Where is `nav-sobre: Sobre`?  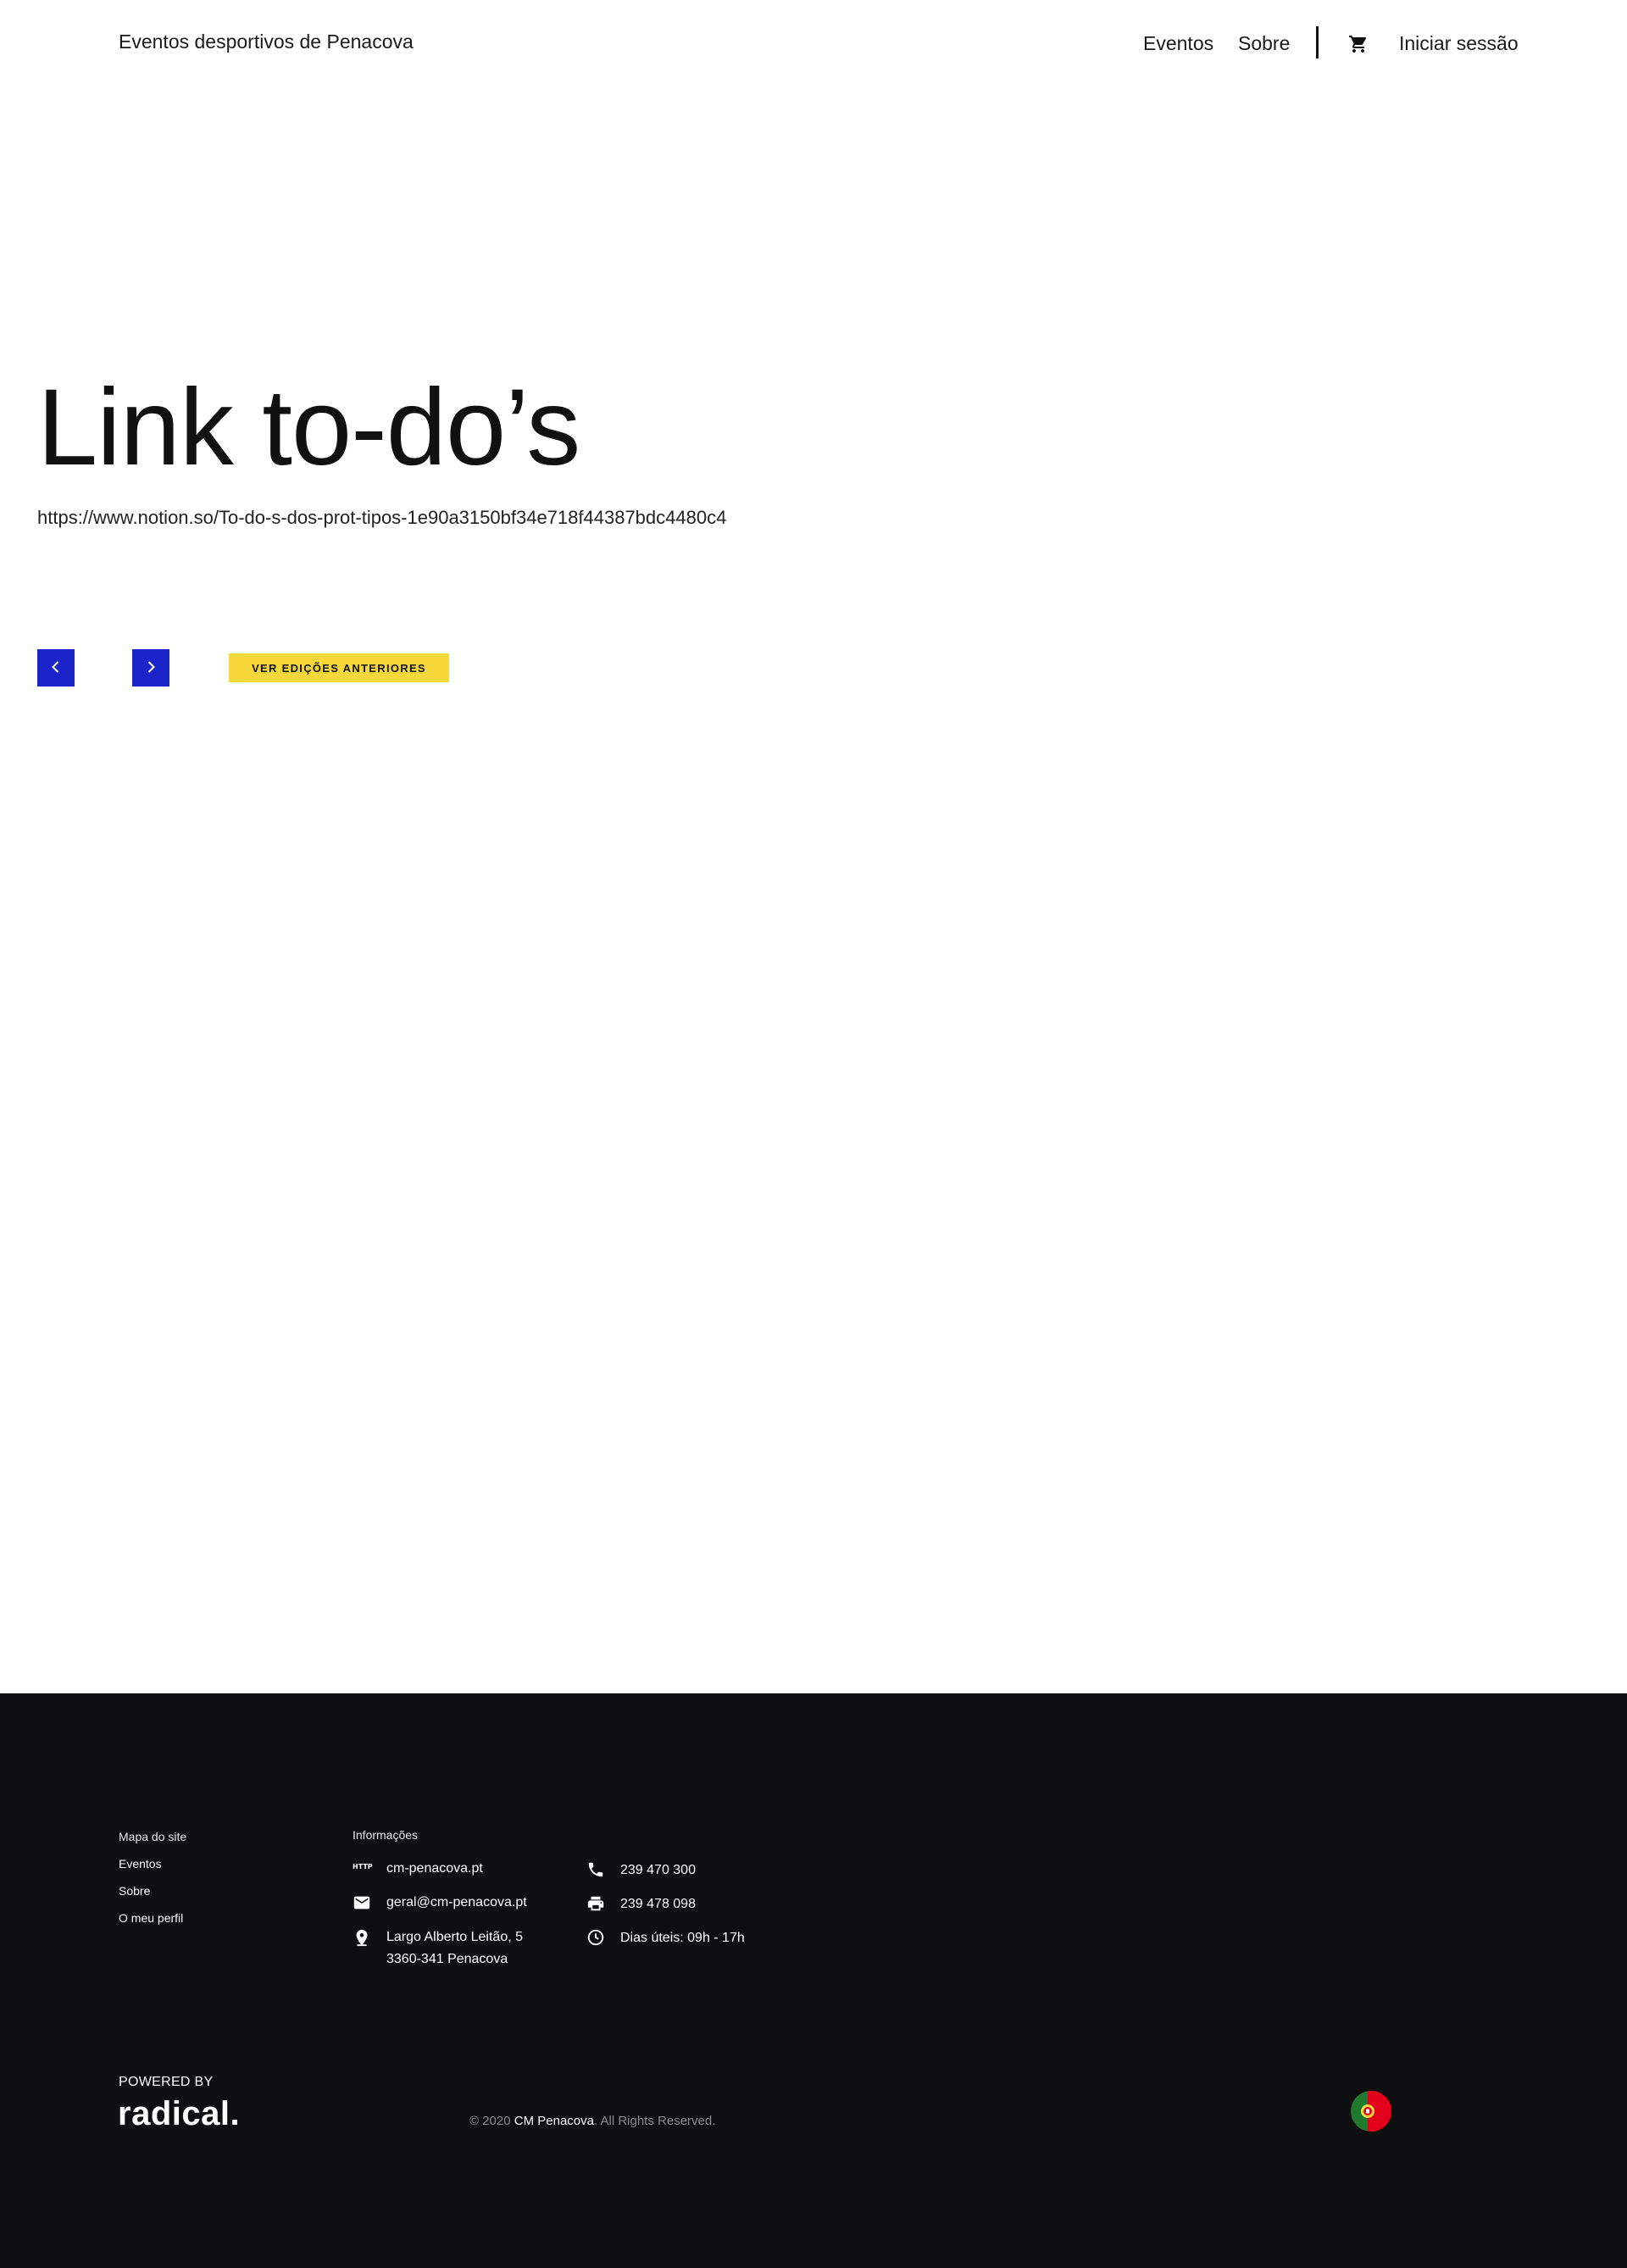 nav-sobre: Sobre is located at coordinates (1264, 44).